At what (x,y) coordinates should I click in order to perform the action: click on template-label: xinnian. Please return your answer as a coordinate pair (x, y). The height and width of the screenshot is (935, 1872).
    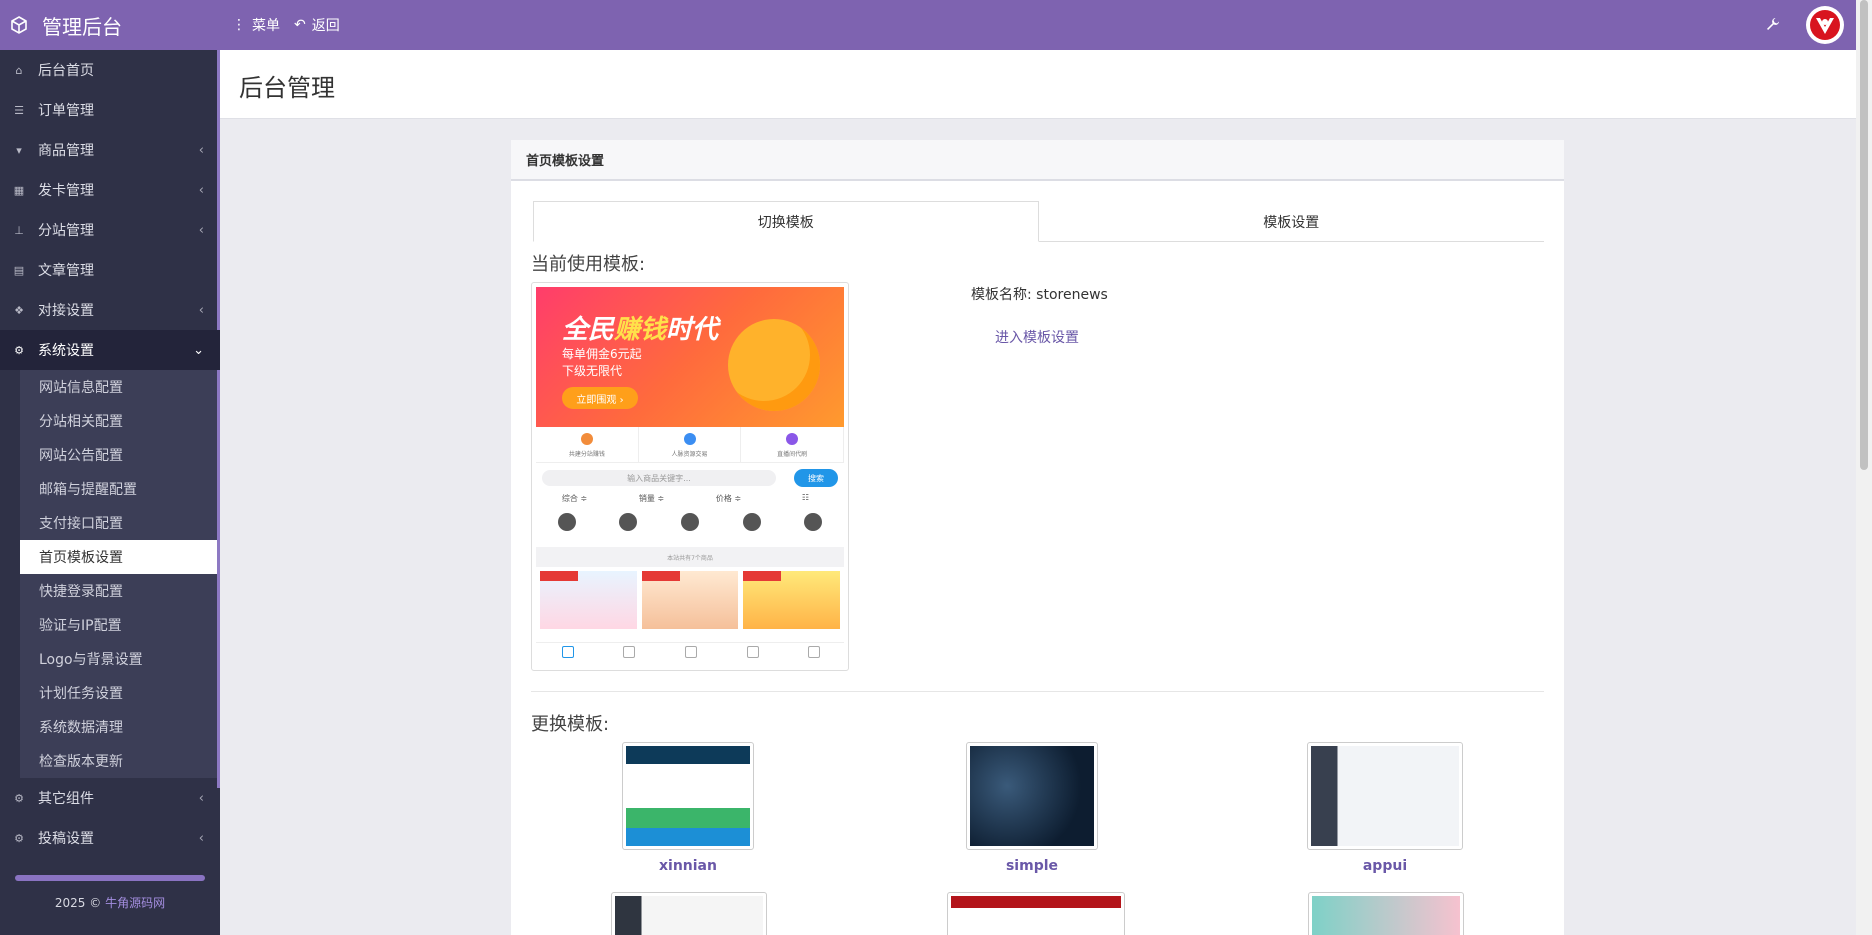
    Looking at the image, I should click on (688, 866).